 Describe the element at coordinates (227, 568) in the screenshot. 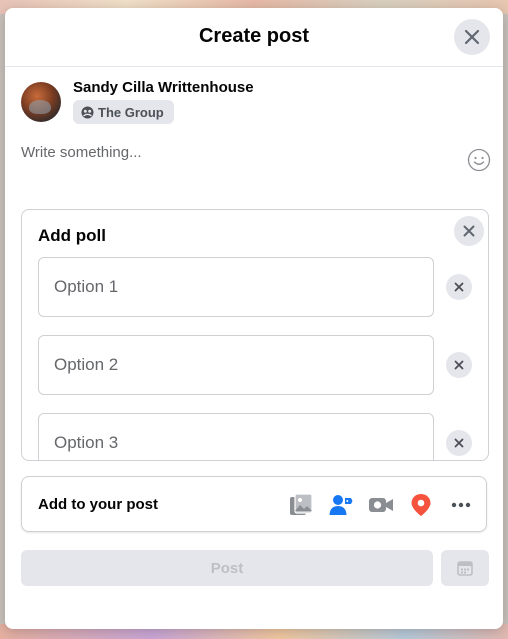

I see `post-button: Post` at that location.